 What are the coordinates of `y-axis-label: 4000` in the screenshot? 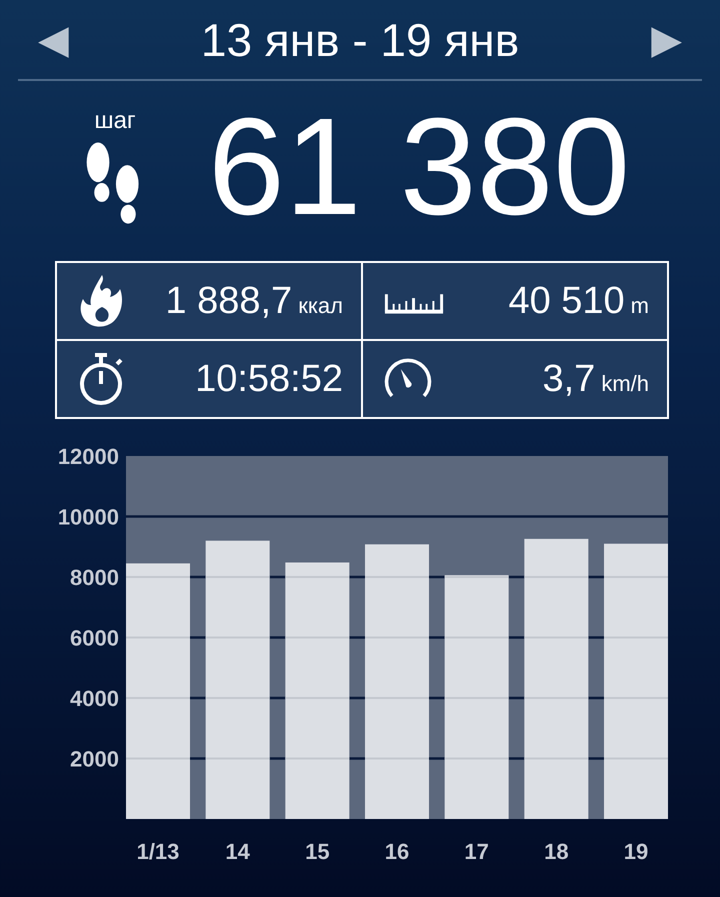 It's located at (94, 698).